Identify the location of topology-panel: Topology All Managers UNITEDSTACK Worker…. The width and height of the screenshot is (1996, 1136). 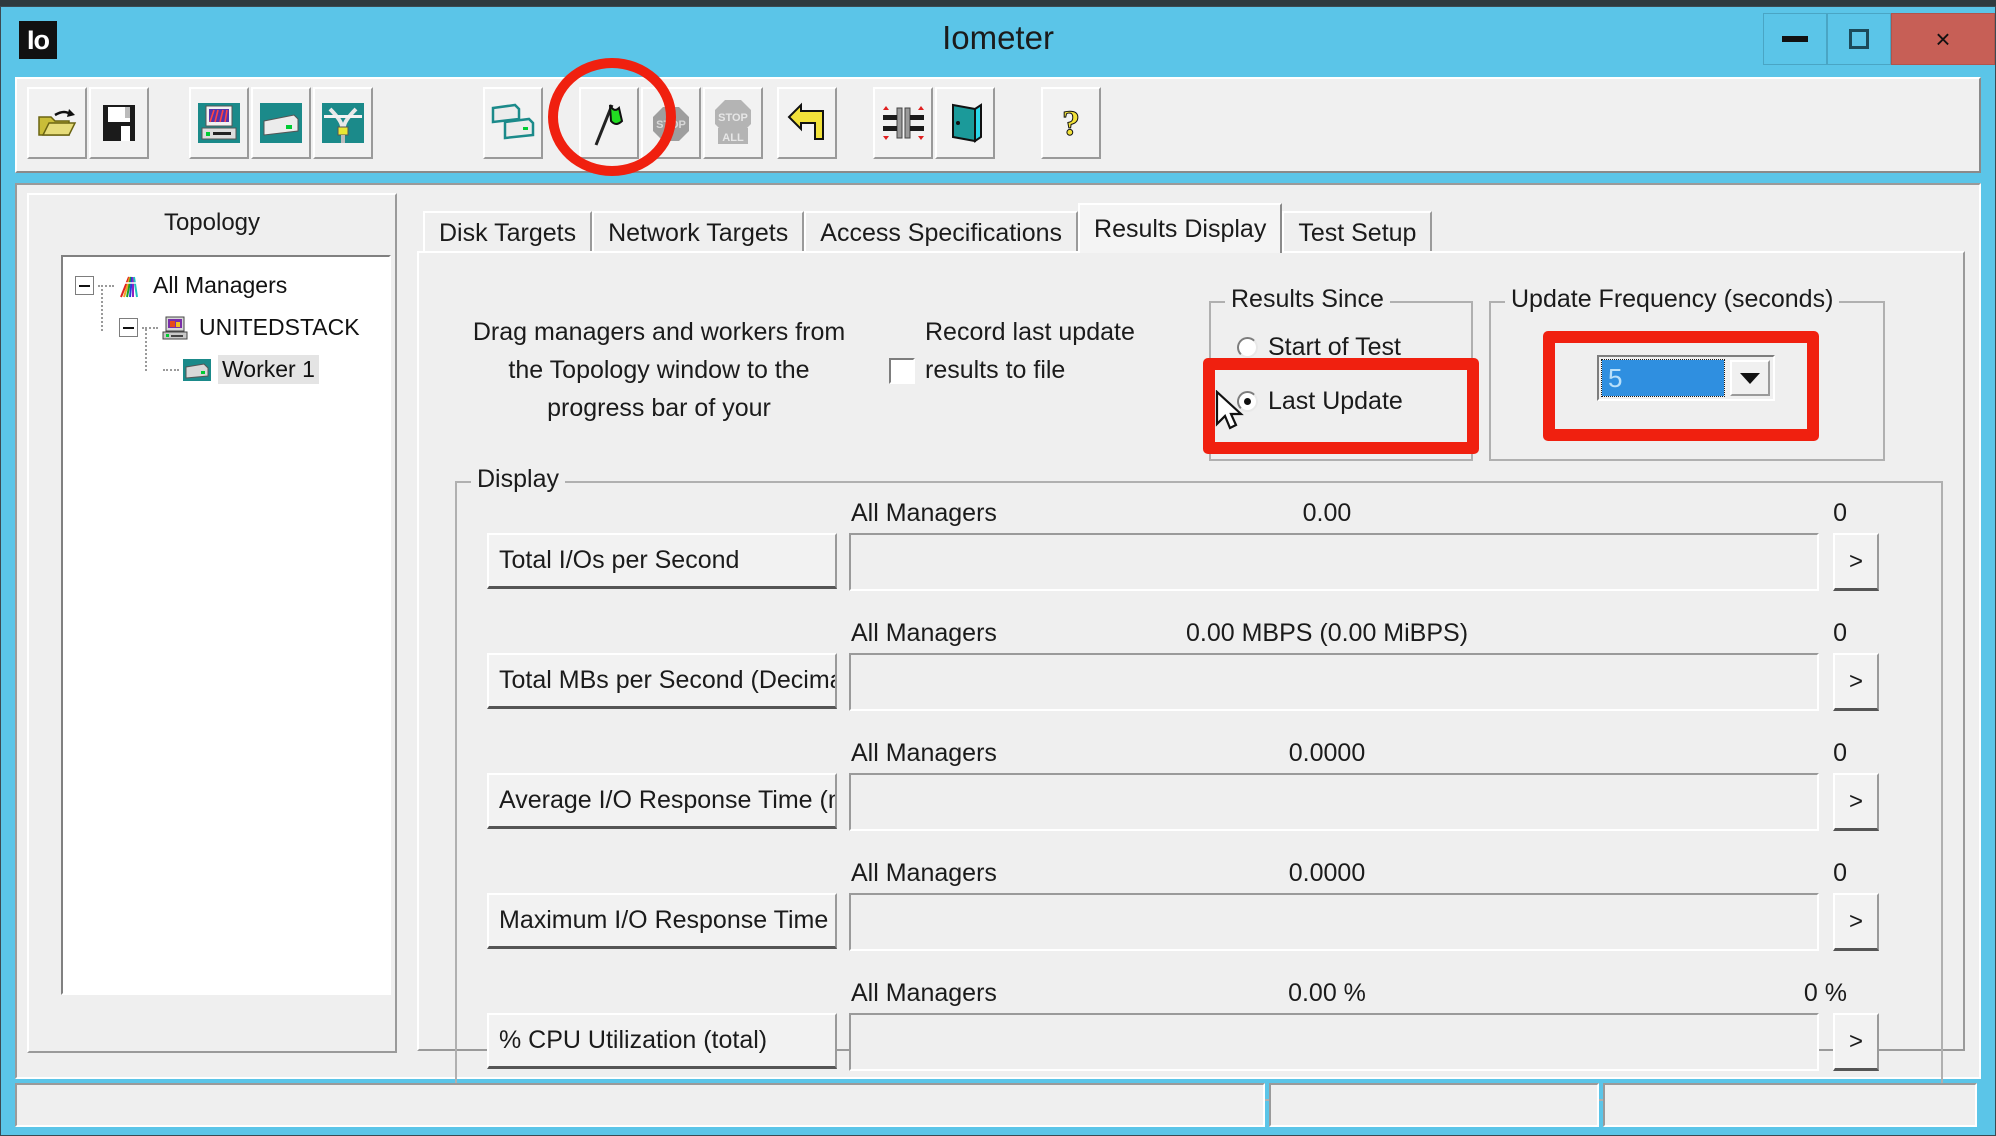
(212, 623).